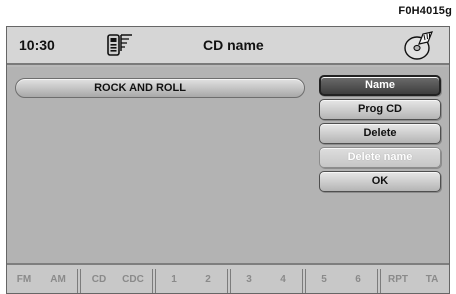 The height and width of the screenshot is (294, 456). I want to click on softkey-1: 1, so click(174, 279).